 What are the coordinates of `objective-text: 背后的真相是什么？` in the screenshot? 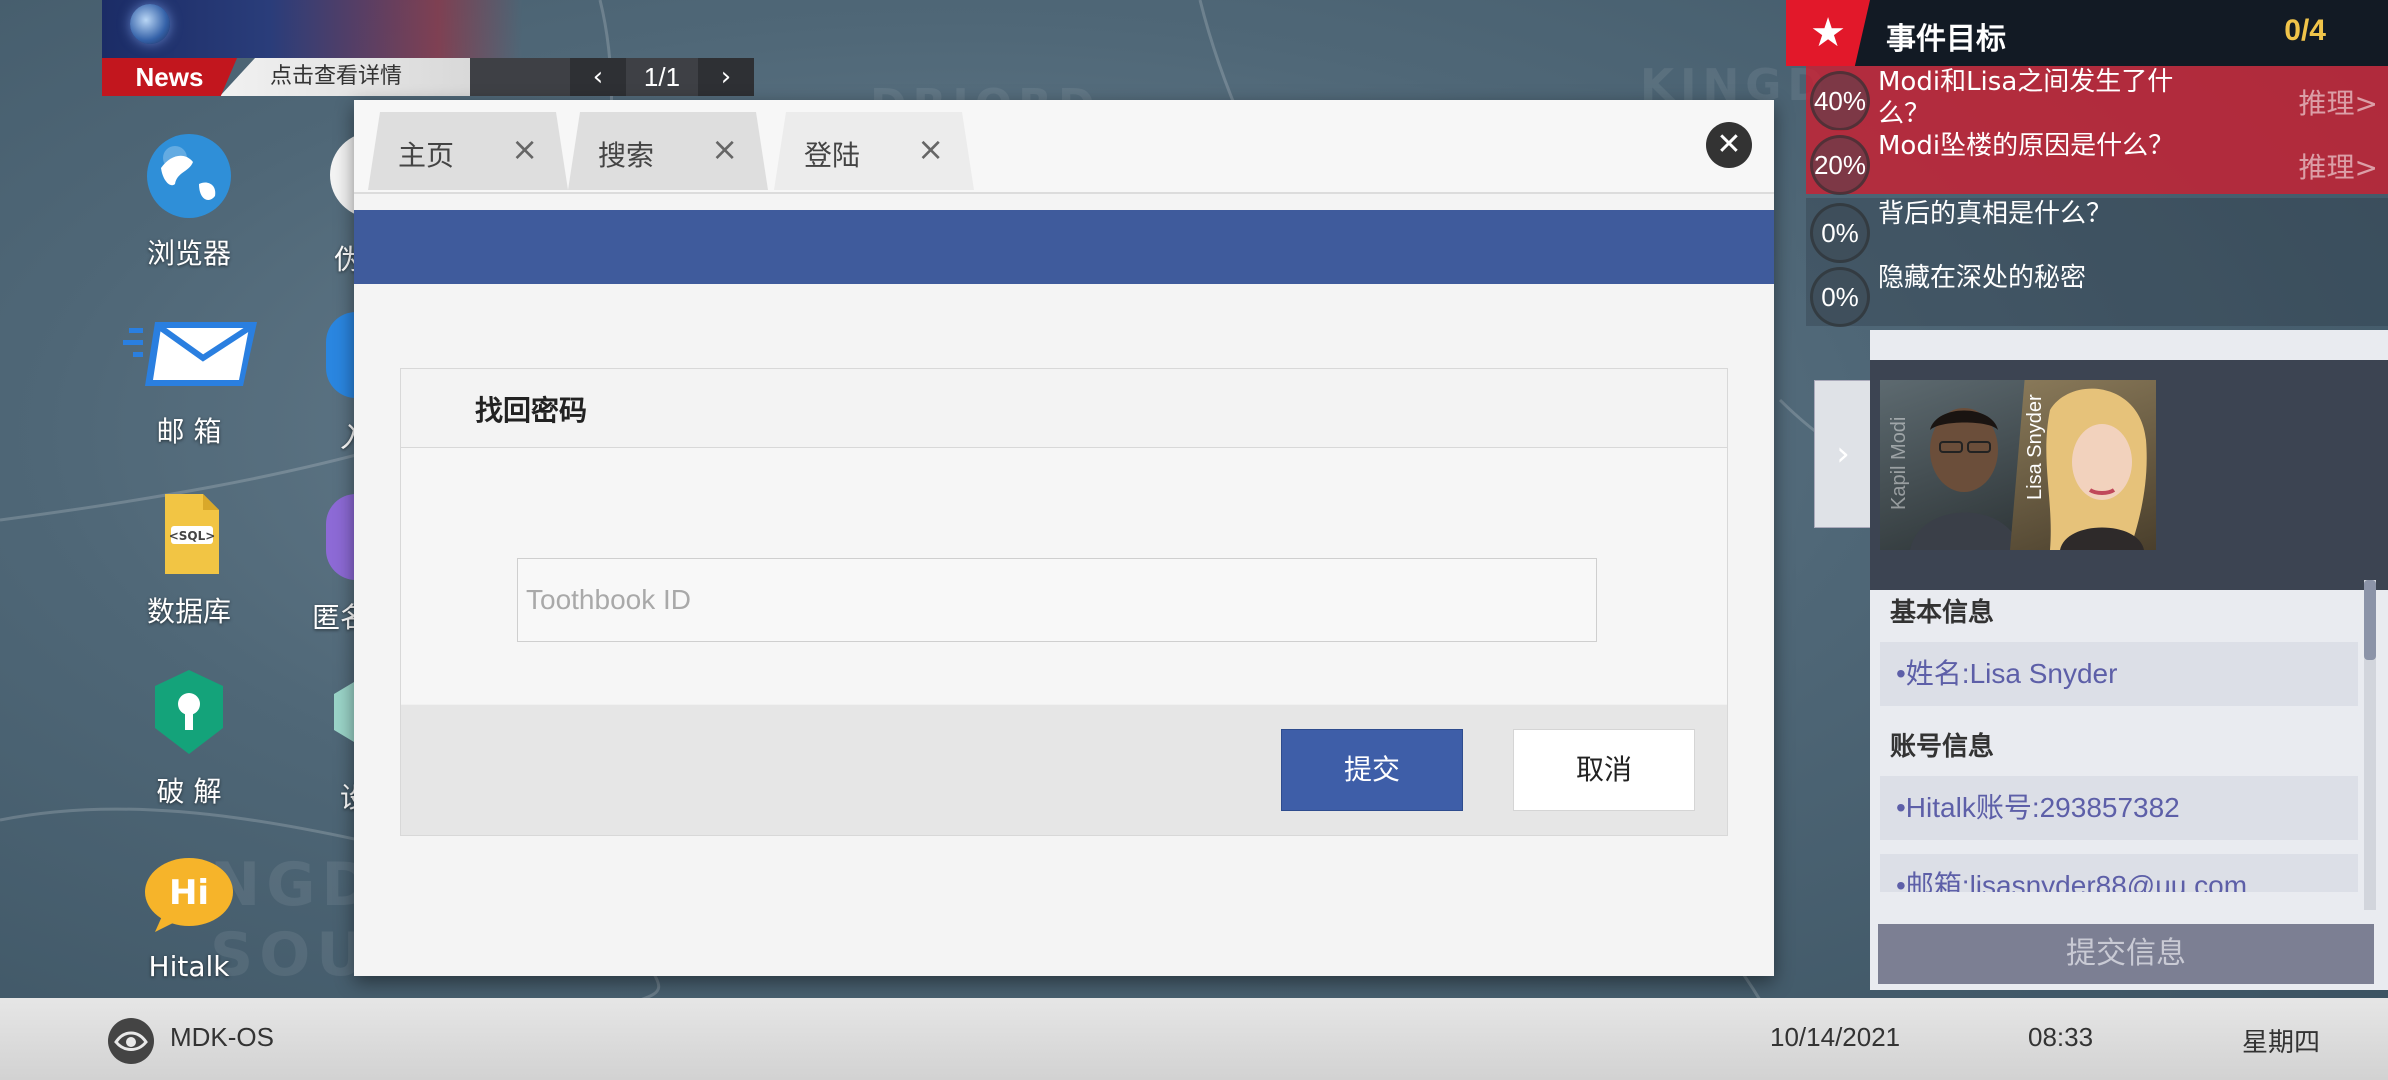 It's located at (1995, 214).